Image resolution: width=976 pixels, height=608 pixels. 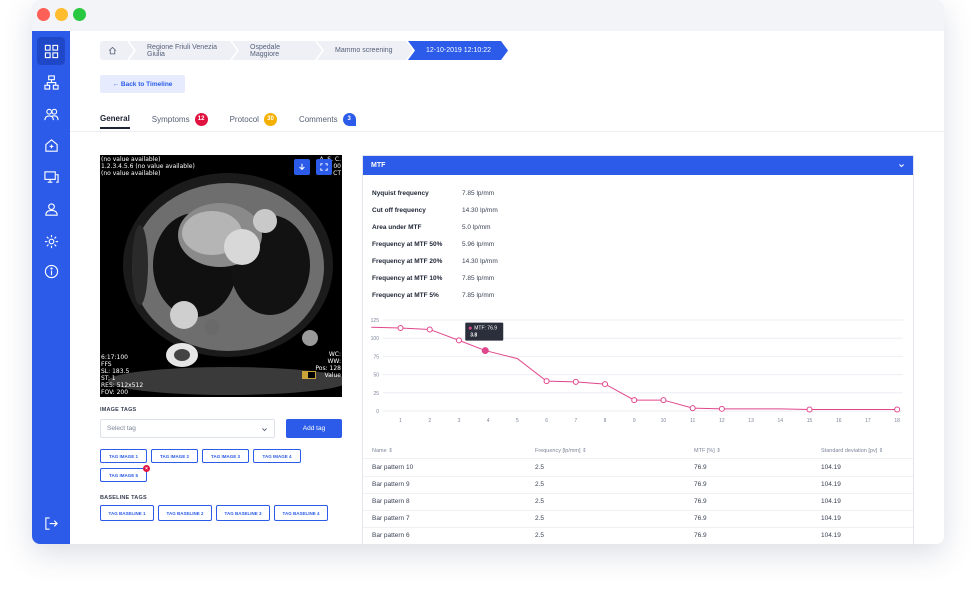 What do you see at coordinates (852, 451) in the screenshot?
I see `table-header-cell: Standard deviation [pv] ⇕` at bounding box center [852, 451].